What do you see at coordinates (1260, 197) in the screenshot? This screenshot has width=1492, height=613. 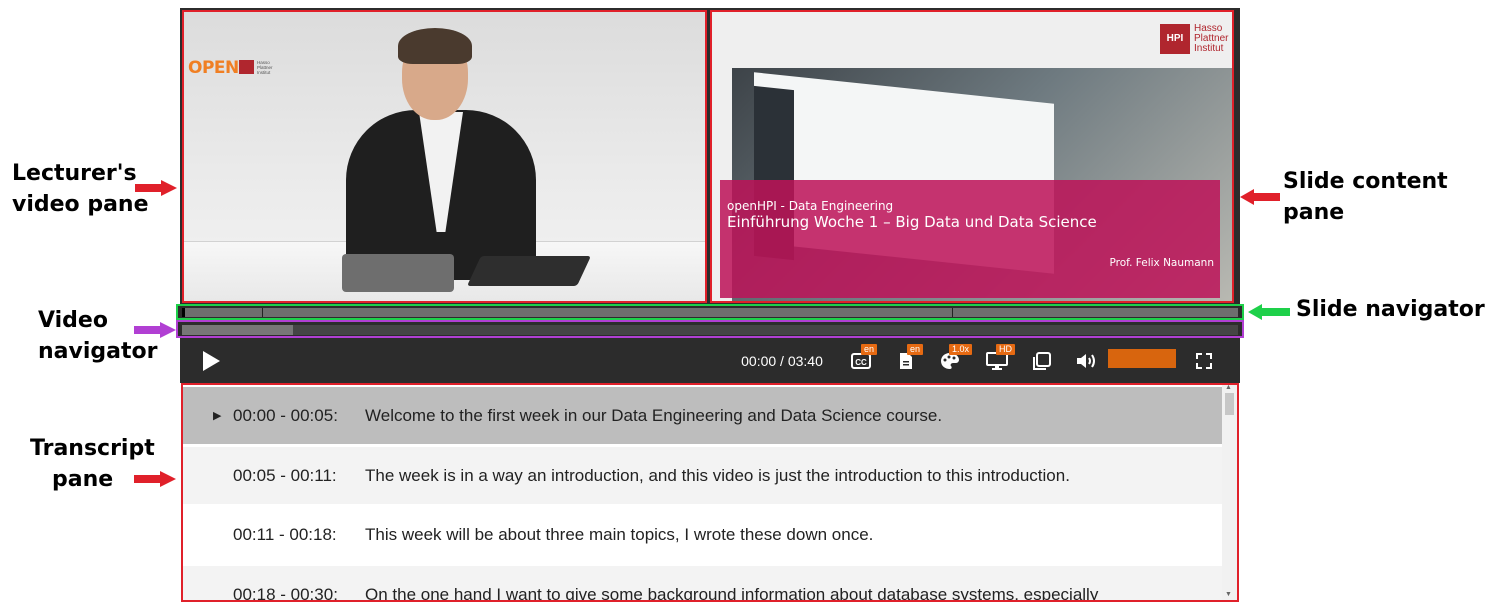 I see `slide-content-pane-arrow-icon` at bounding box center [1260, 197].